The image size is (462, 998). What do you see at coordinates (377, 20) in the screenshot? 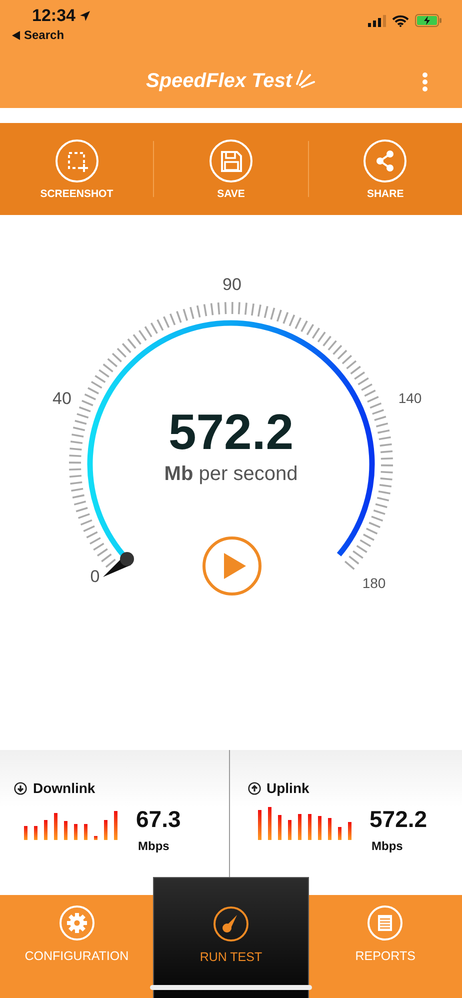
I see `signal-icon` at bounding box center [377, 20].